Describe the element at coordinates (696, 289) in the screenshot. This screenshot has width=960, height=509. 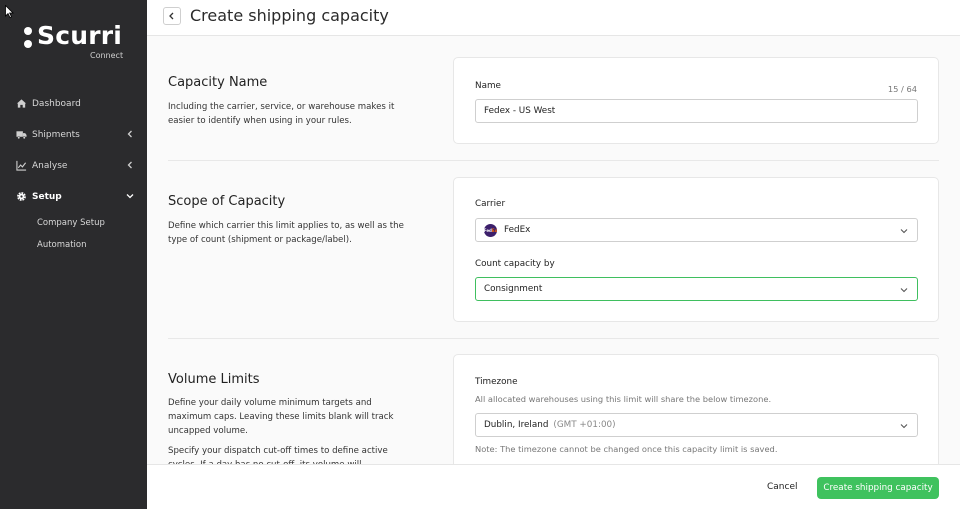
I see `count-capacity-select: Consignment` at that location.